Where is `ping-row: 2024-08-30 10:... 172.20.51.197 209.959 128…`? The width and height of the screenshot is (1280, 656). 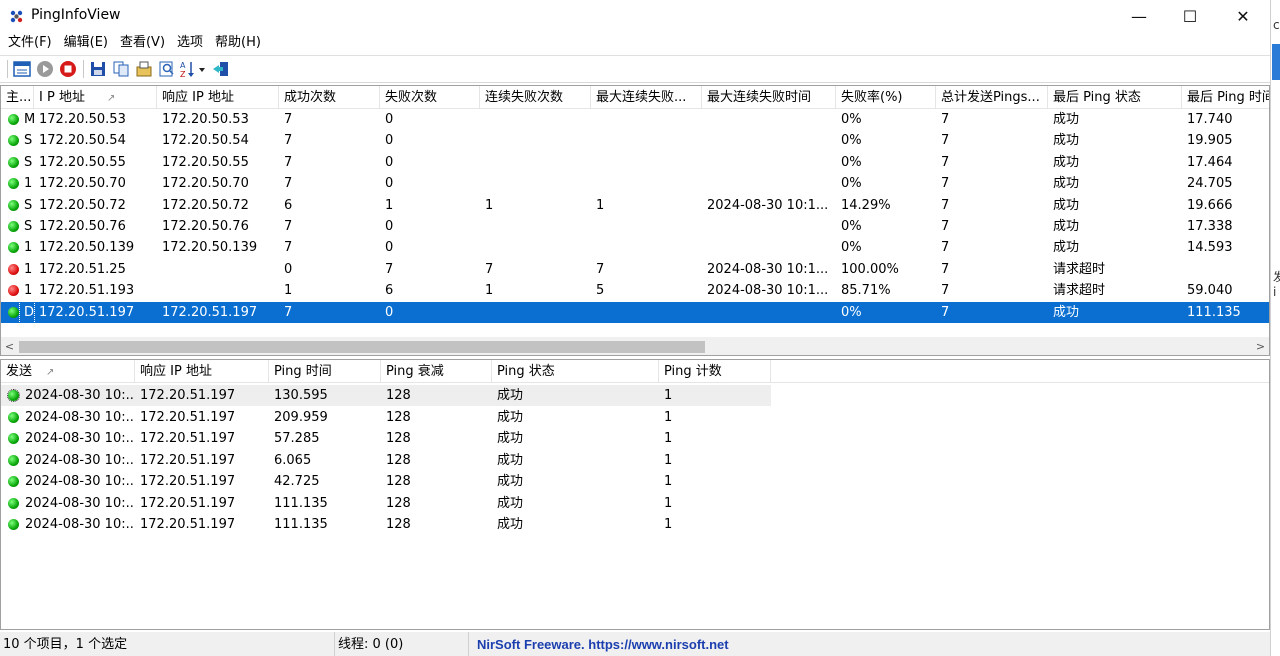
ping-row: 2024-08-30 10:... 172.20.51.197 209.959 128… is located at coordinates (635, 417).